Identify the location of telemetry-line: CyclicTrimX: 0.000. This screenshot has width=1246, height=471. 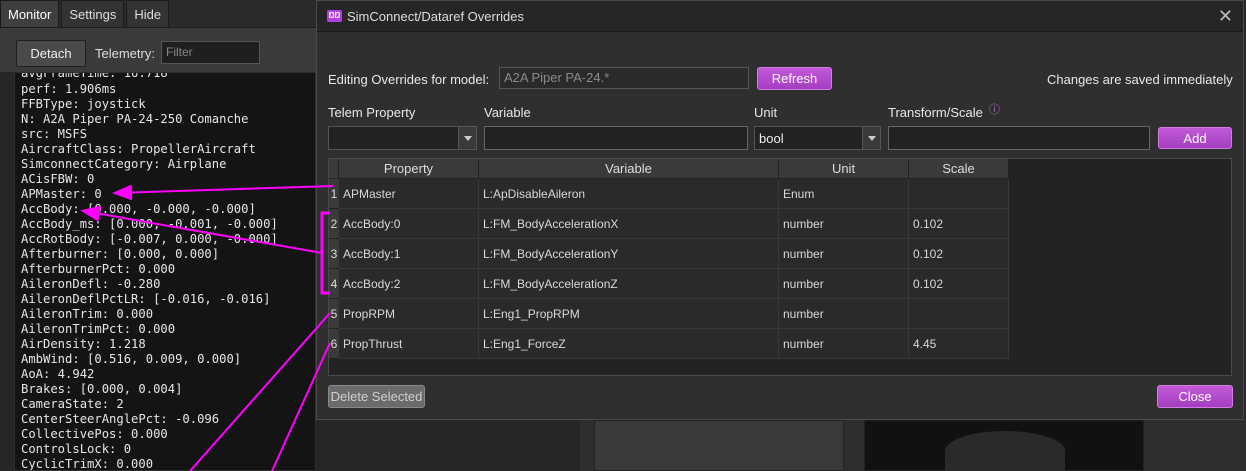
(87, 464).